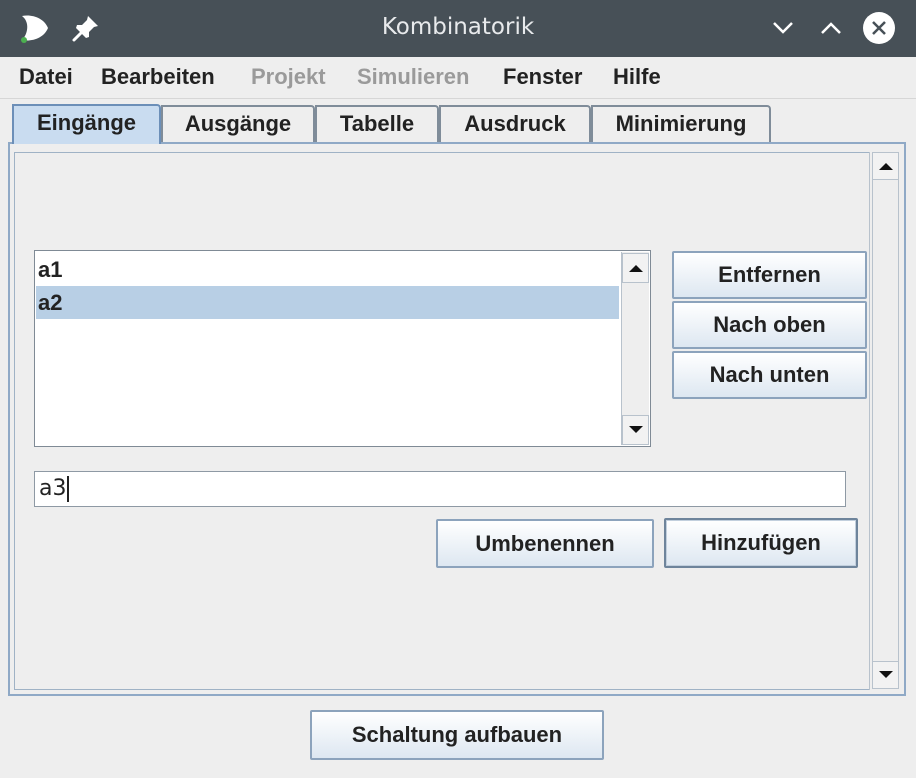 The image size is (916, 778). I want to click on tab-minimierung: Minimierung, so click(681, 123).